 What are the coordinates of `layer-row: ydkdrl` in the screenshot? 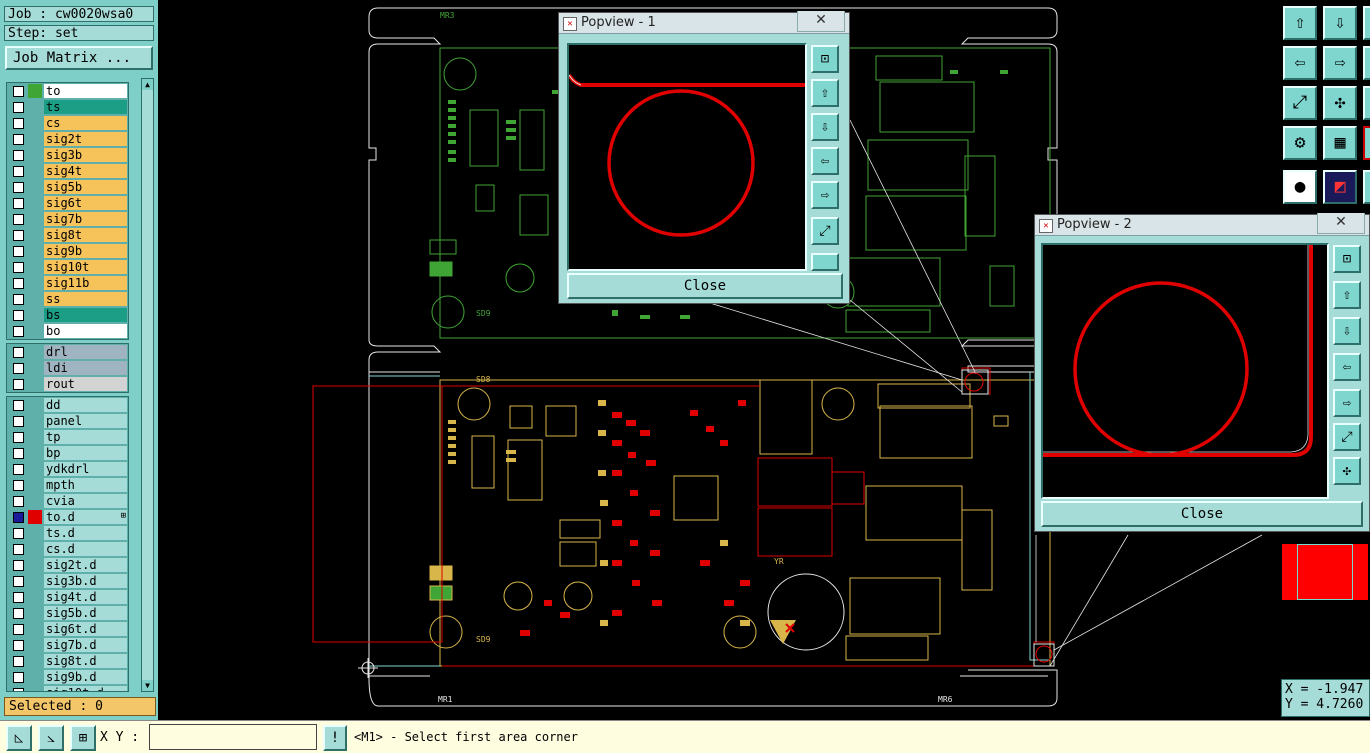 It's located at (67, 469).